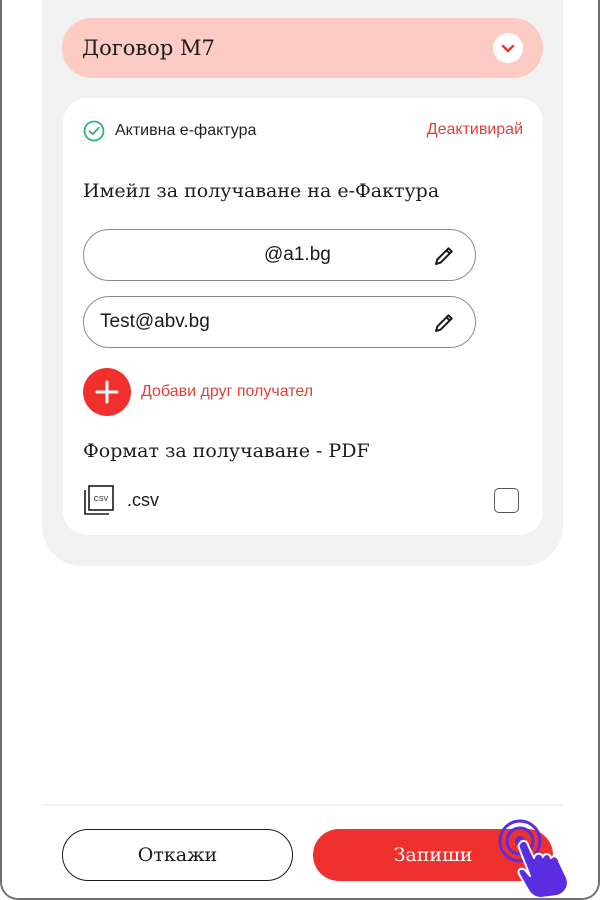  What do you see at coordinates (227, 391) in the screenshot?
I see `add-recipient-label: Добави друг получател` at bounding box center [227, 391].